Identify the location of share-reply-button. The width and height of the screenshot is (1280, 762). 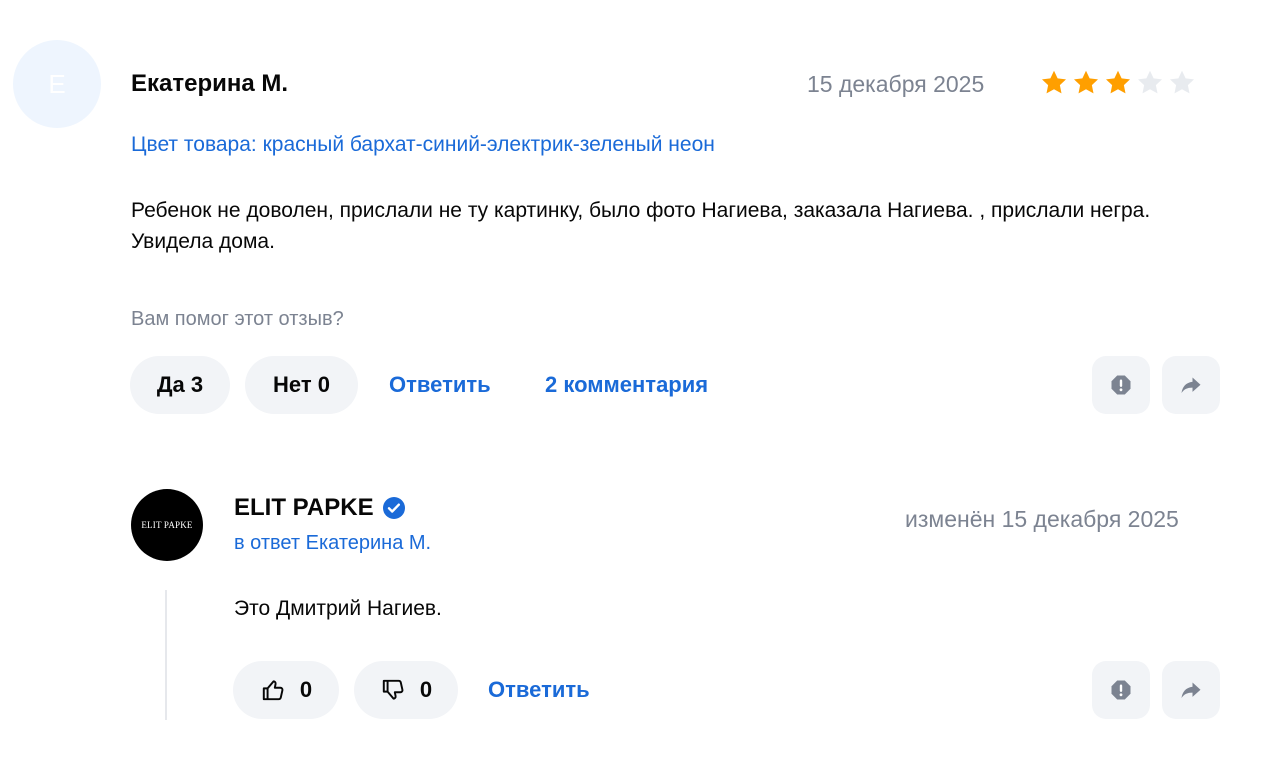
(1191, 690).